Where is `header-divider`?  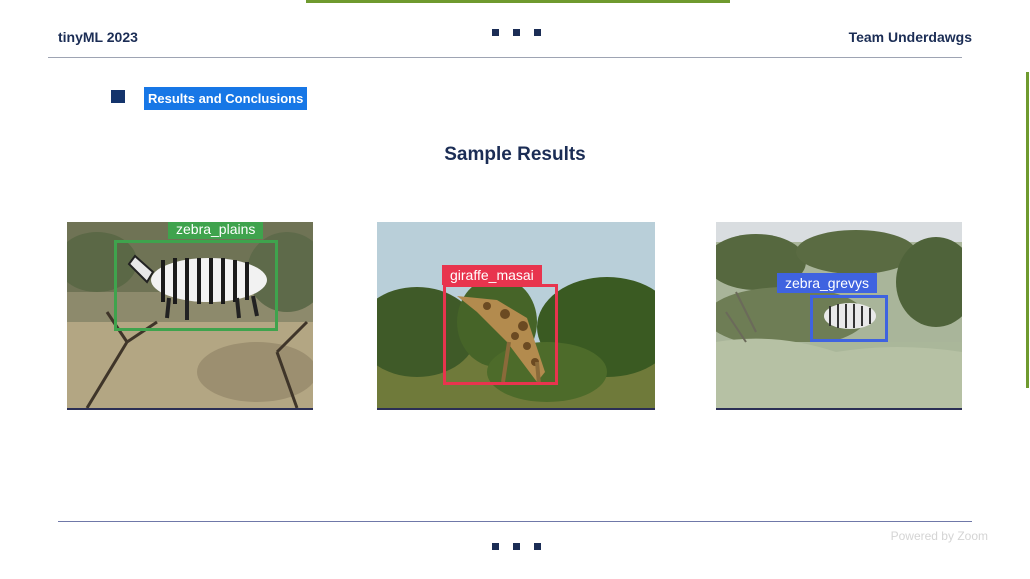 header-divider is located at coordinates (505, 57).